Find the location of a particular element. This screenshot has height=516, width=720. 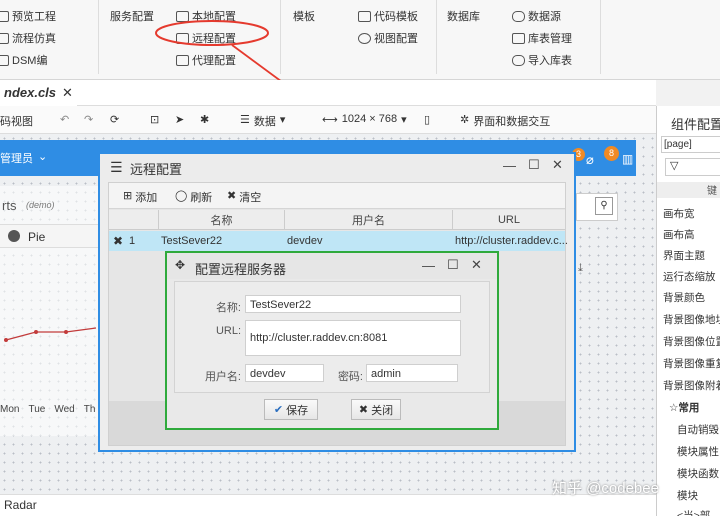

col-user: 用户名 is located at coordinates (369, 220).